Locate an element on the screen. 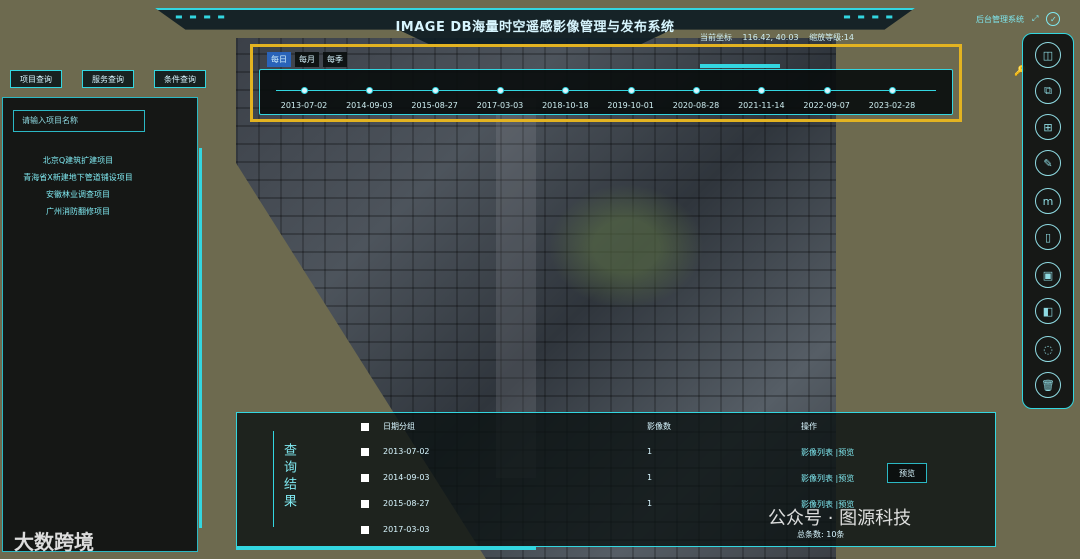 The height and width of the screenshot is (559, 1080). timeline-line is located at coordinates (606, 90).